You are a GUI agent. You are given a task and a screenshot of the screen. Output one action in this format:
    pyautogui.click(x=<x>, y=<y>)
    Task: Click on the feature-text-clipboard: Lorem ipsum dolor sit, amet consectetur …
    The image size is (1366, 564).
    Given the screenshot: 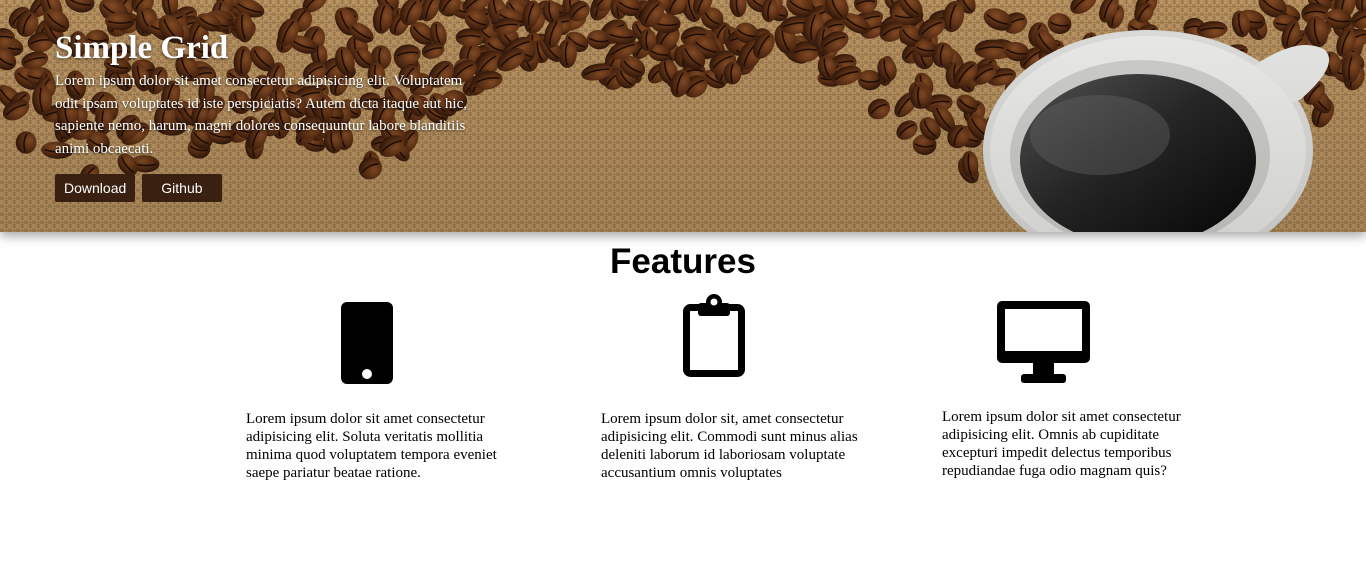 What is the action you would take?
    pyautogui.click(x=729, y=446)
    